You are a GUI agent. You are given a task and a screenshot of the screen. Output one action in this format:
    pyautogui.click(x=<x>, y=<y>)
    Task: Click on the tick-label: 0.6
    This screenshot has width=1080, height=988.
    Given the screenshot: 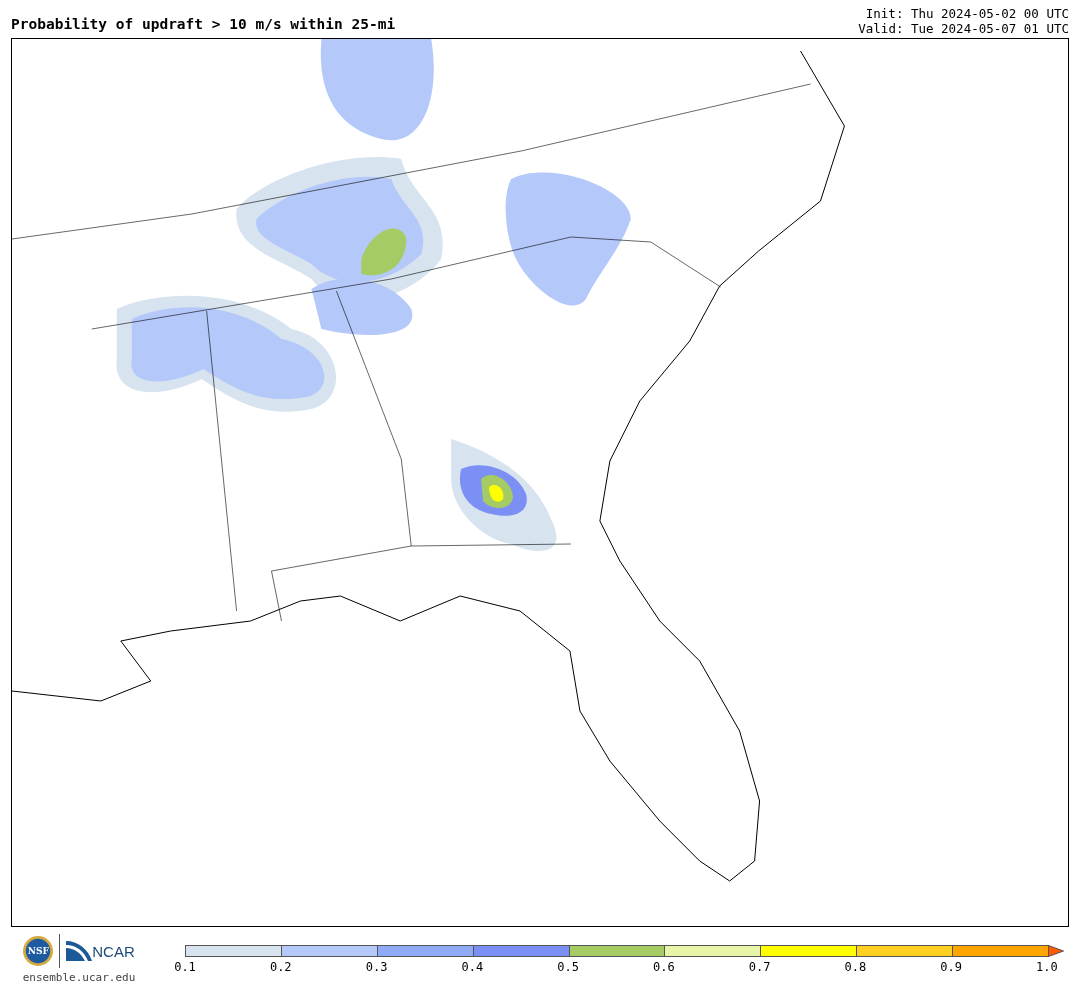 What is the action you would take?
    pyautogui.click(x=664, y=967)
    